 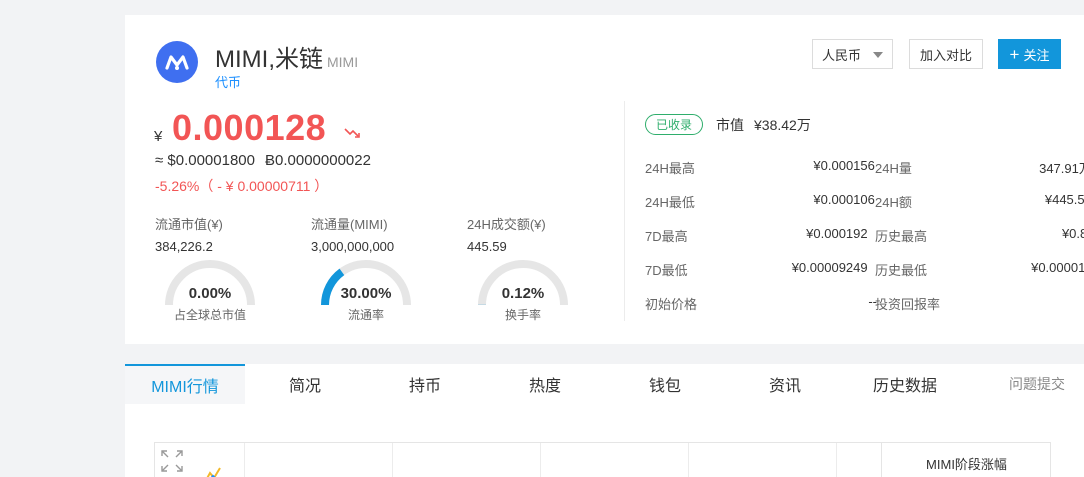 I want to click on tab-holders: 持币, so click(x=425, y=384).